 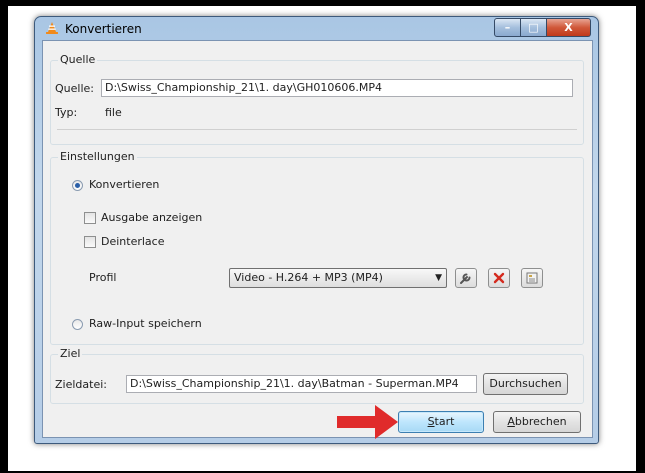 I want to click on new-profile-icon, so click(x=532, y=278).